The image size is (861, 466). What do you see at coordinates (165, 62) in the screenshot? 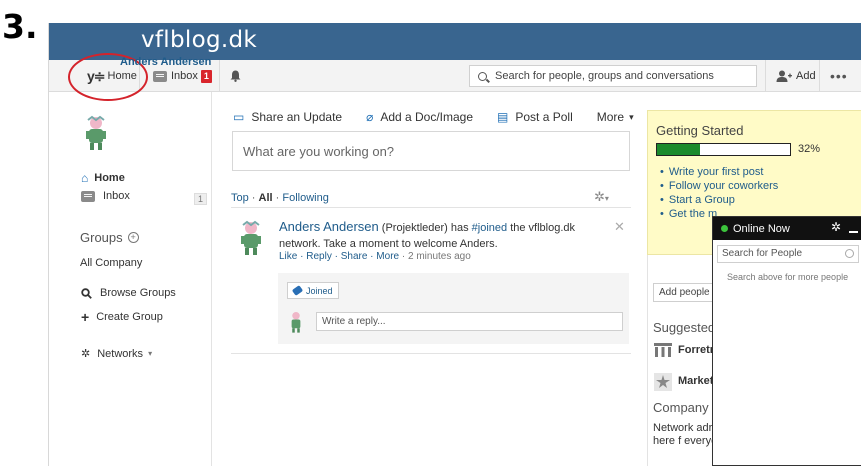
I see `profile-name: Anders Andersen` at bounding box center [165, 62].